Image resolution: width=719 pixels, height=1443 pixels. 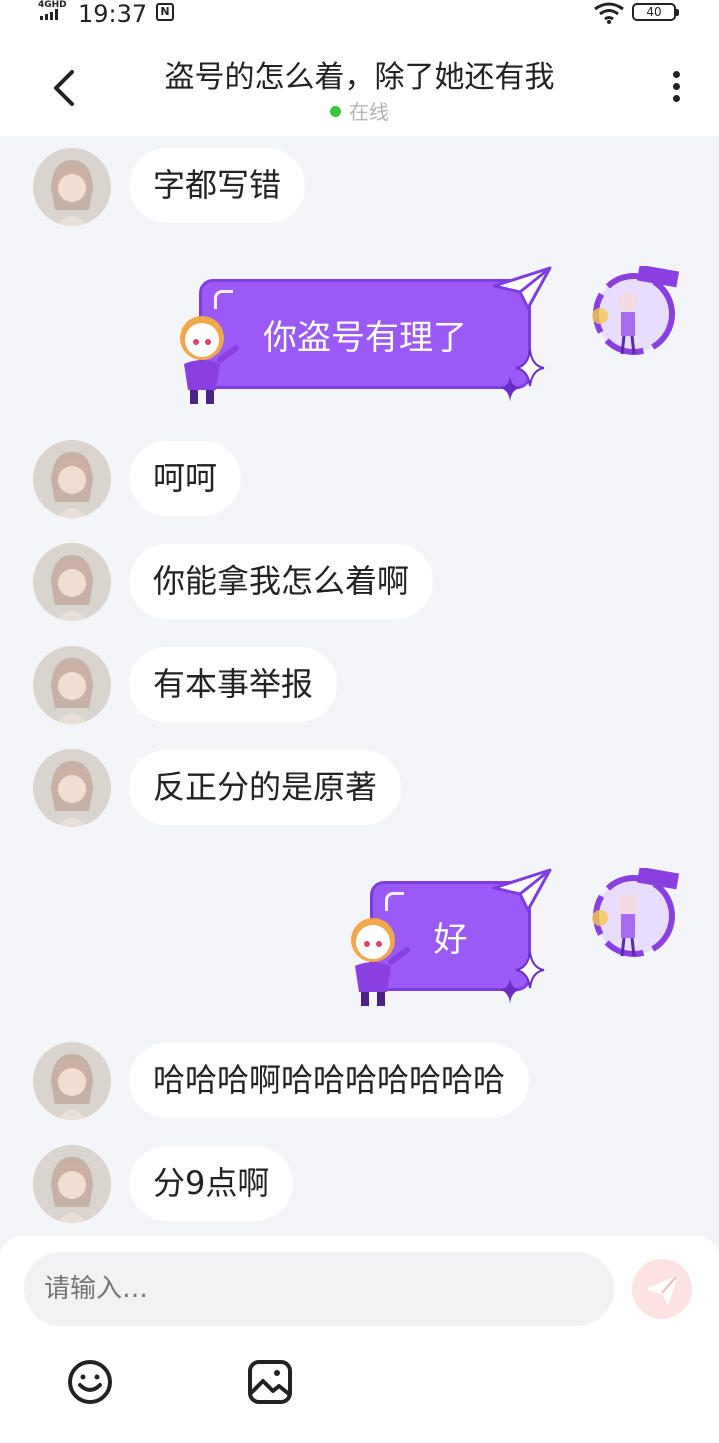 What do you see at coordinates (319, 1289) in the screenshot?
I see `message-input` at bounding box center [319, 1289].